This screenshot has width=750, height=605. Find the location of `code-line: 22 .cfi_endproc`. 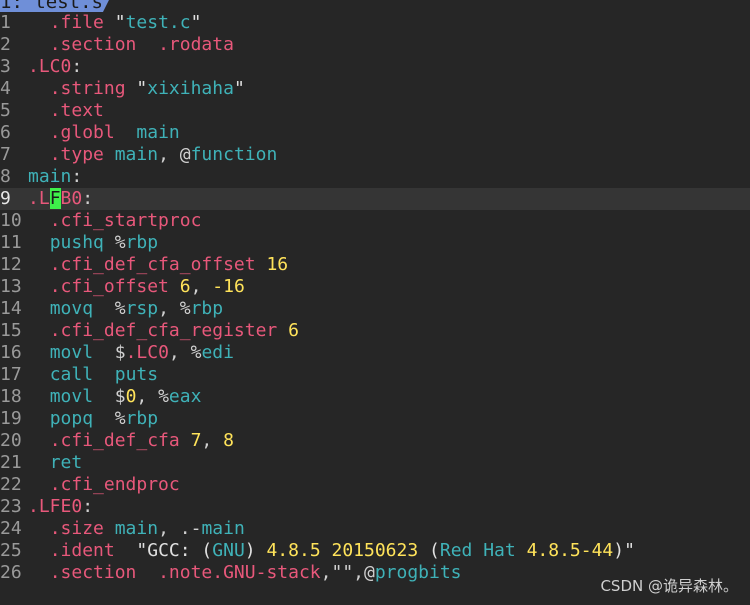

code-line: 22 .cfi_endproc is located at coordinates (375, 485).